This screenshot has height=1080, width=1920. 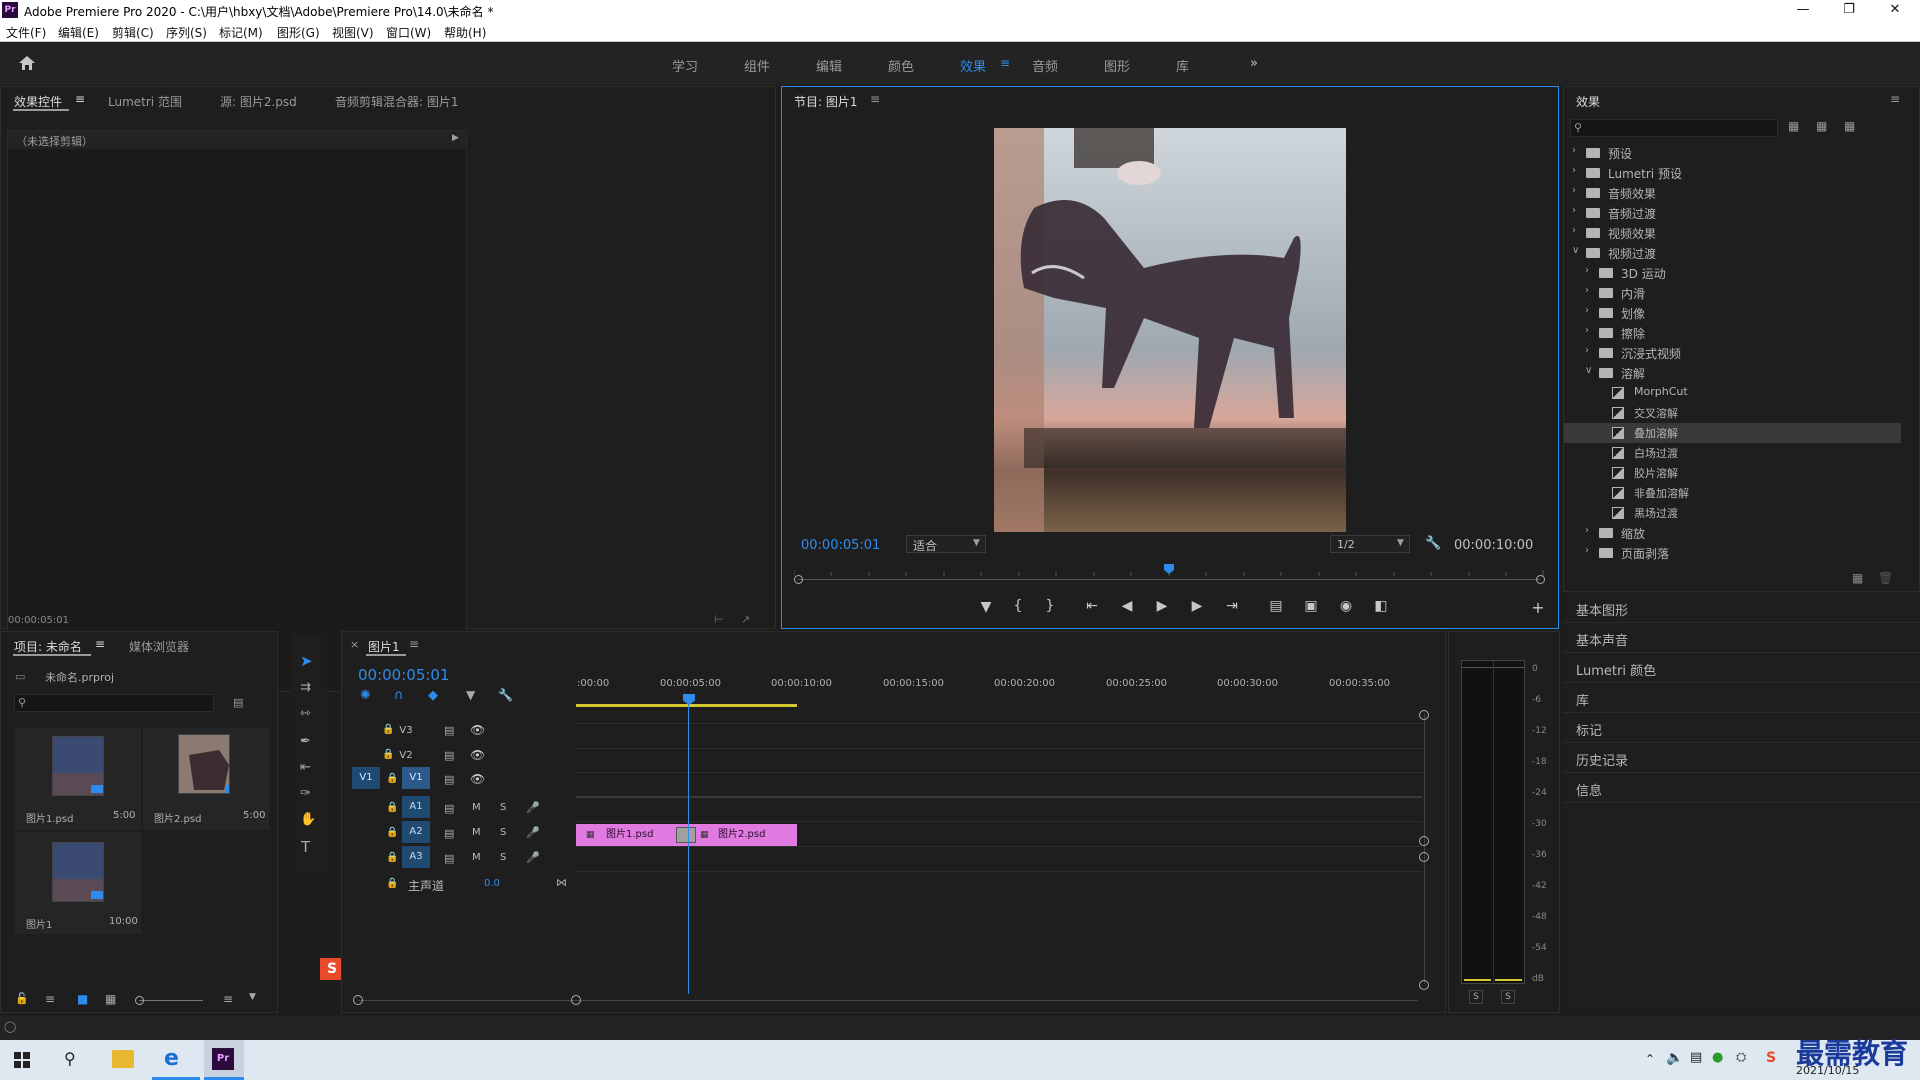 I want to click on workspace-learn: 学习, so click(x=685, y=65).